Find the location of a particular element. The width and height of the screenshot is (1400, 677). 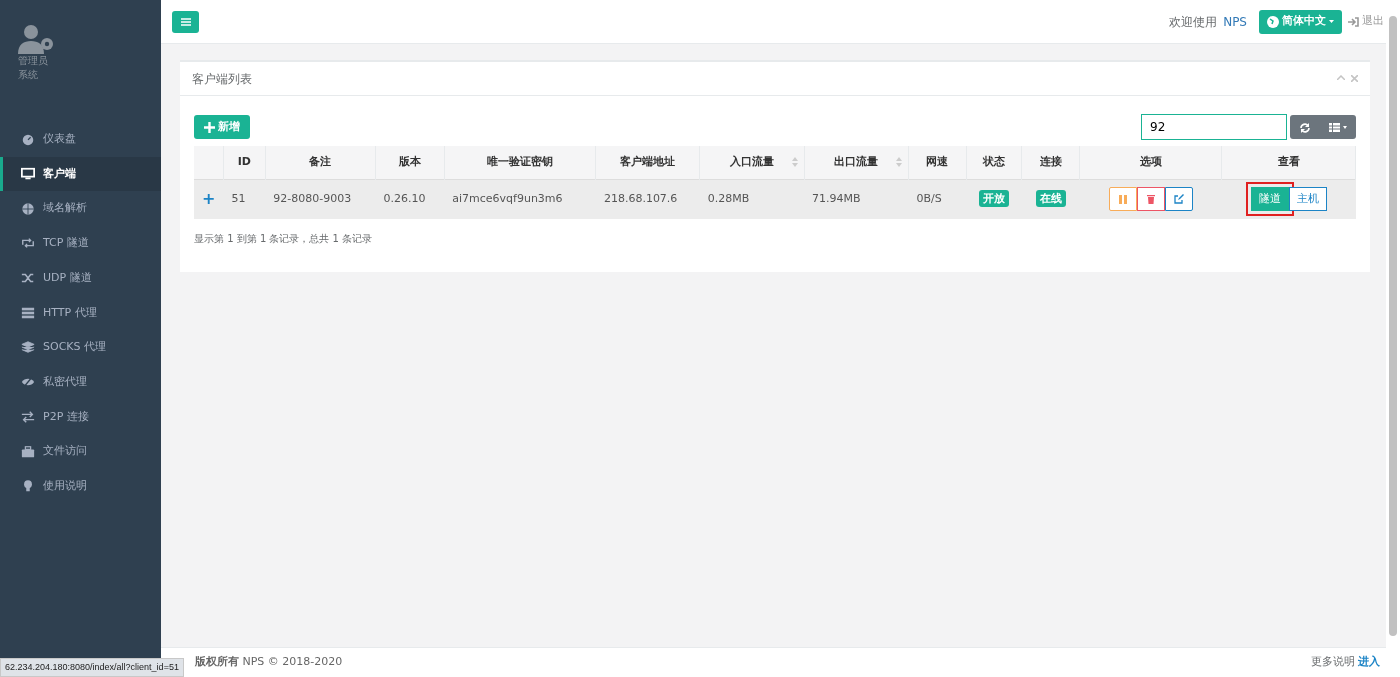

sidebar-item: P2P 连接 is located at coordinates (80, 417).